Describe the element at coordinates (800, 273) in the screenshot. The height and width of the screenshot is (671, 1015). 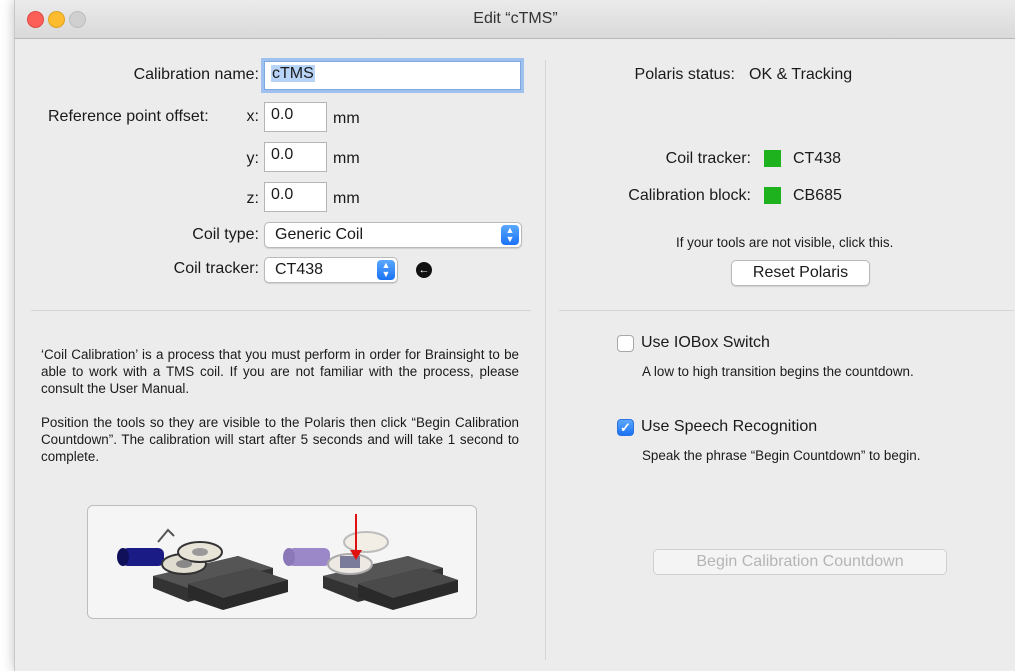
I see `reset-polaris-button: Reset Polaris` at that location.